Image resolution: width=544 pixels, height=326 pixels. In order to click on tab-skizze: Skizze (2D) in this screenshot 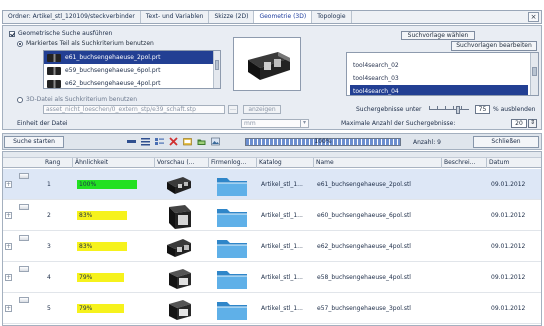, I will do `click(232, 17)`.